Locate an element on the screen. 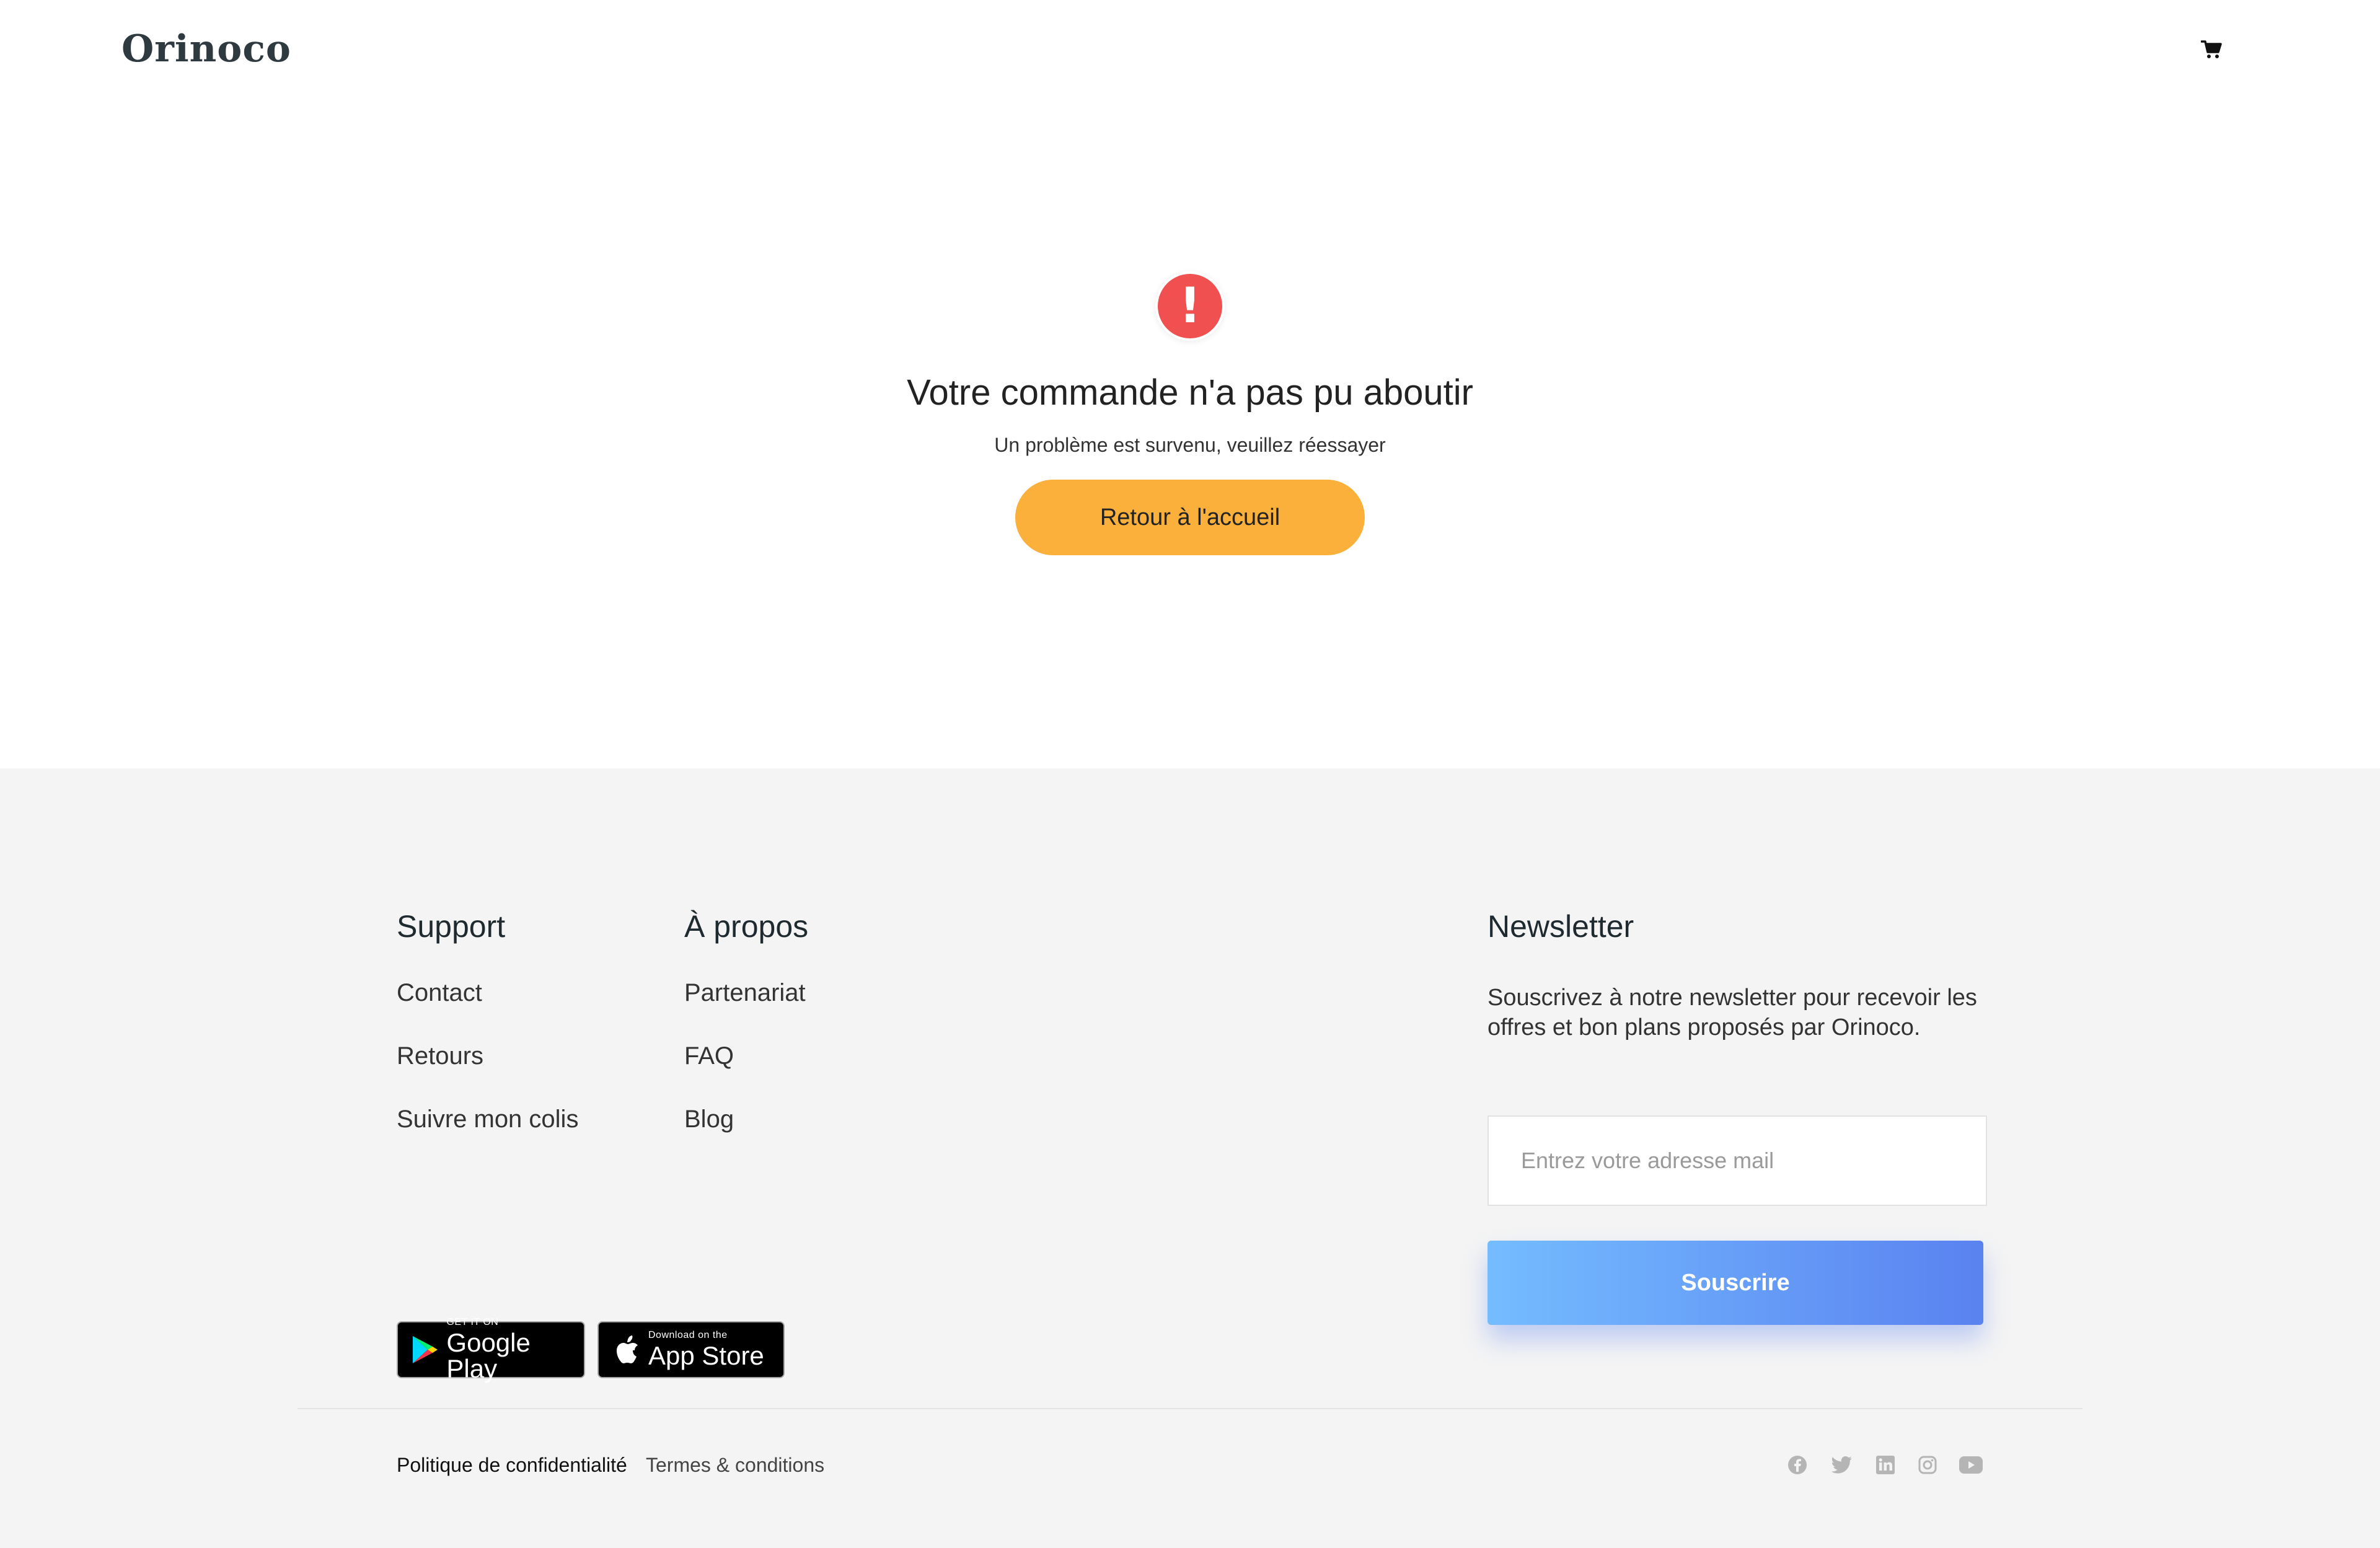 Image resolution: width=2380 pixels, height=1548 pixels. logo: Orinoco is located at coordinates (206, 49).